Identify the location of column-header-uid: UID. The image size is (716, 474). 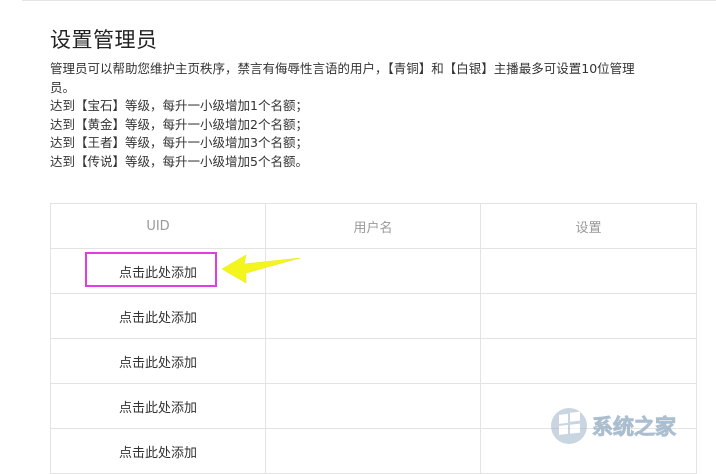
(158, 226).